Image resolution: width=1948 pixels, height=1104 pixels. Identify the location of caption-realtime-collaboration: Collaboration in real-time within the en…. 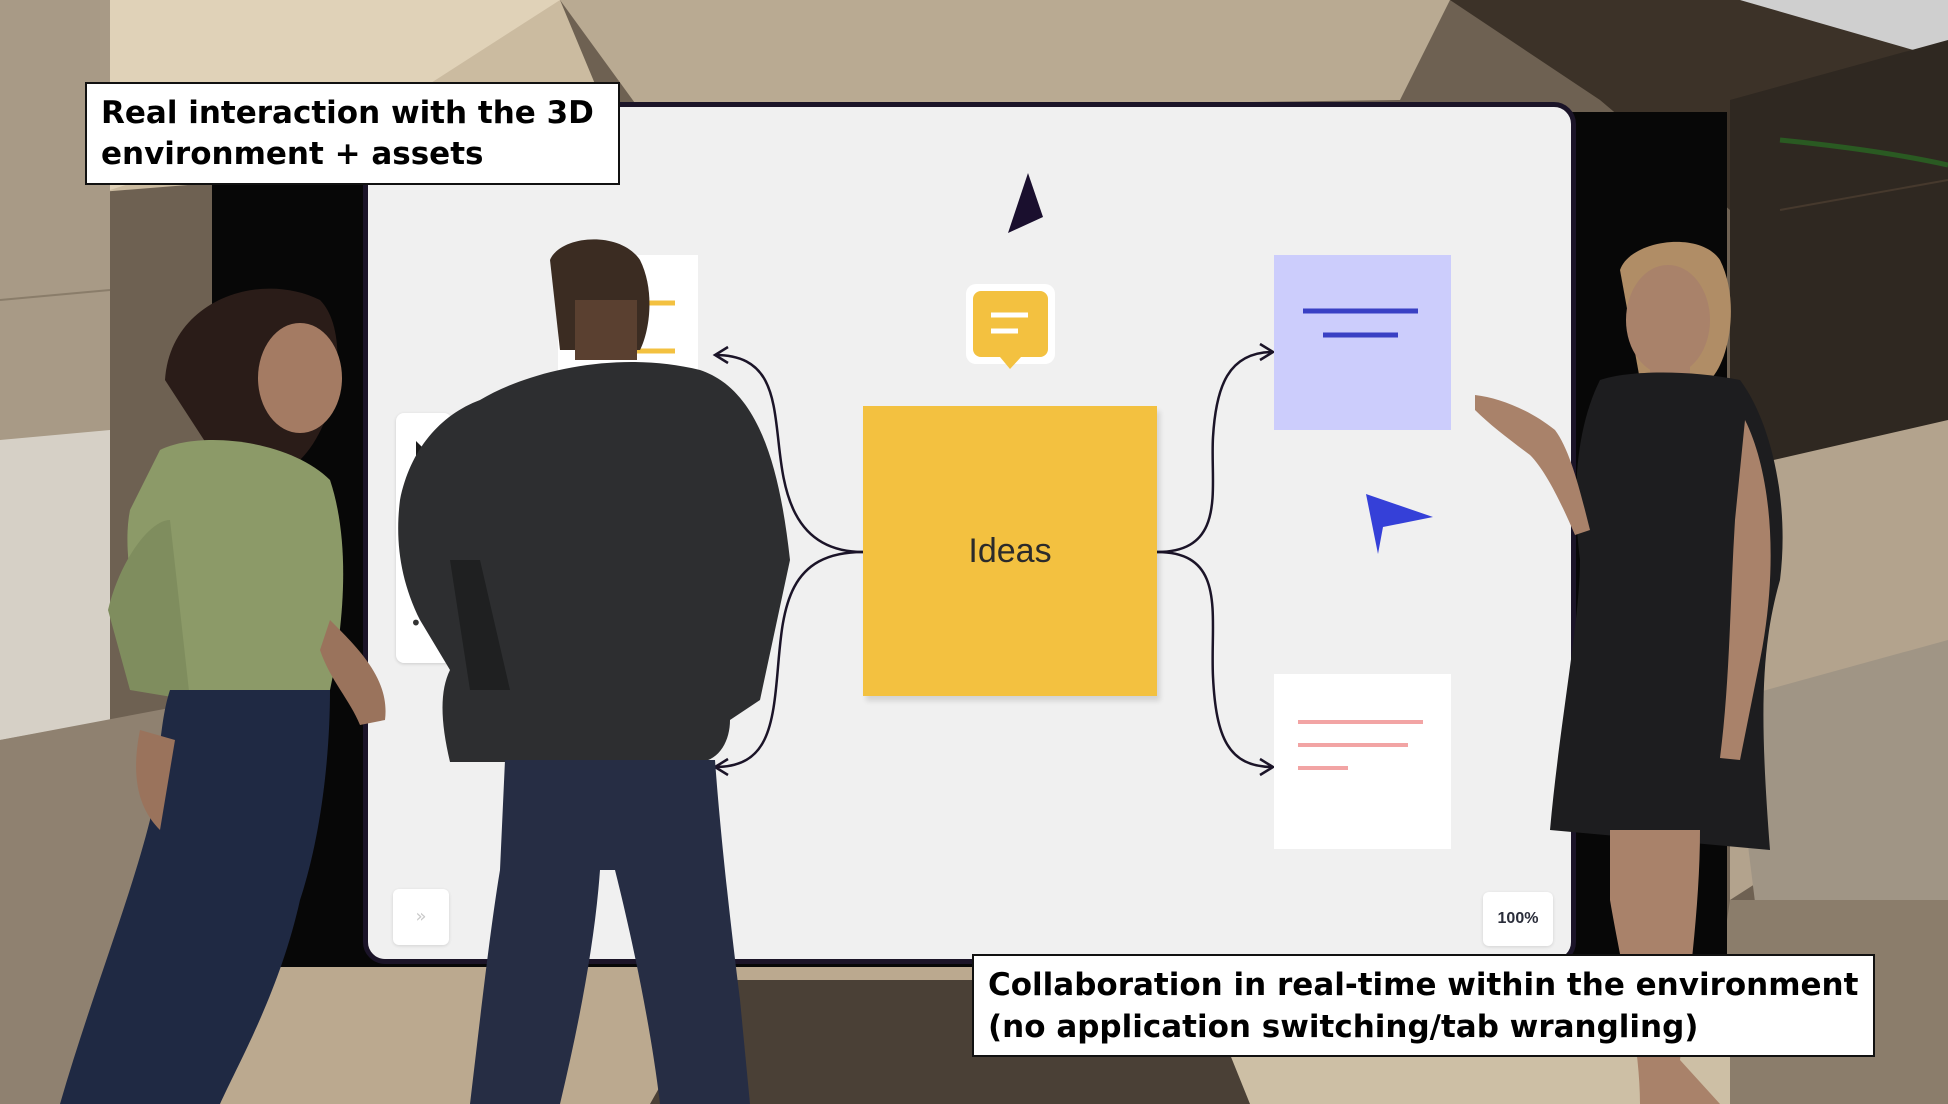
(1423, 1005).